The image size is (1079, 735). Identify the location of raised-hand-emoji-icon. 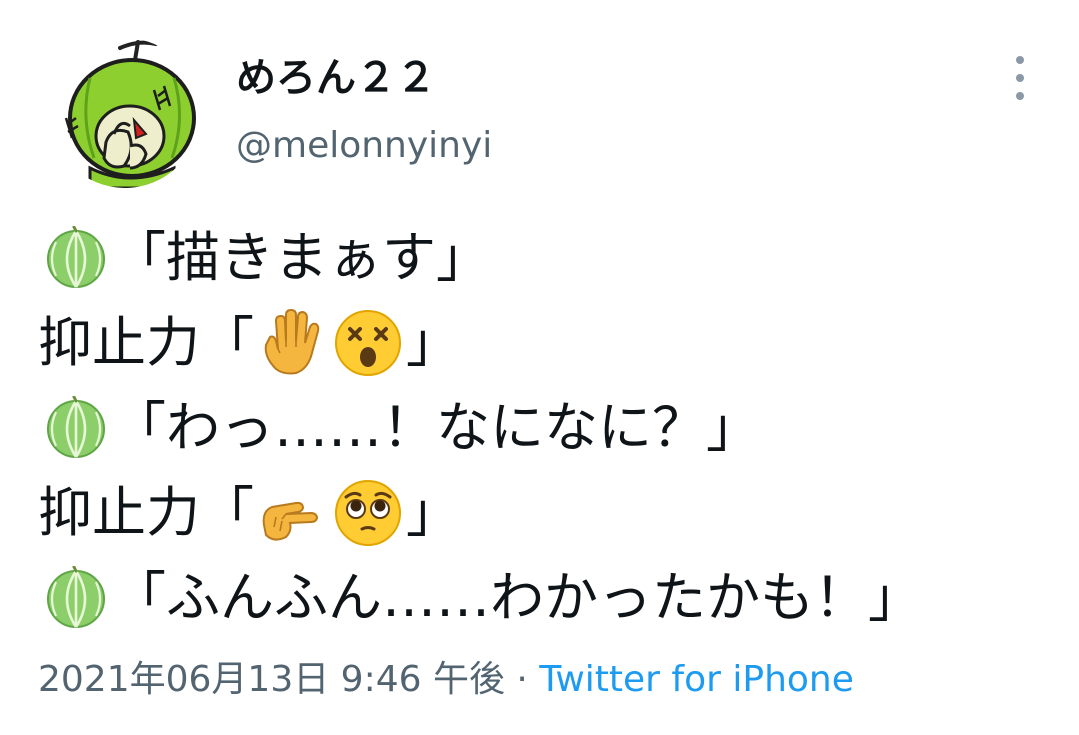
(292, 341).